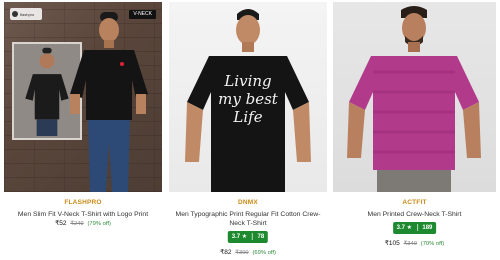  Describe the element at coordinates (248, 202) in the screenshot. I see `product-brand: DNMX` at that location.